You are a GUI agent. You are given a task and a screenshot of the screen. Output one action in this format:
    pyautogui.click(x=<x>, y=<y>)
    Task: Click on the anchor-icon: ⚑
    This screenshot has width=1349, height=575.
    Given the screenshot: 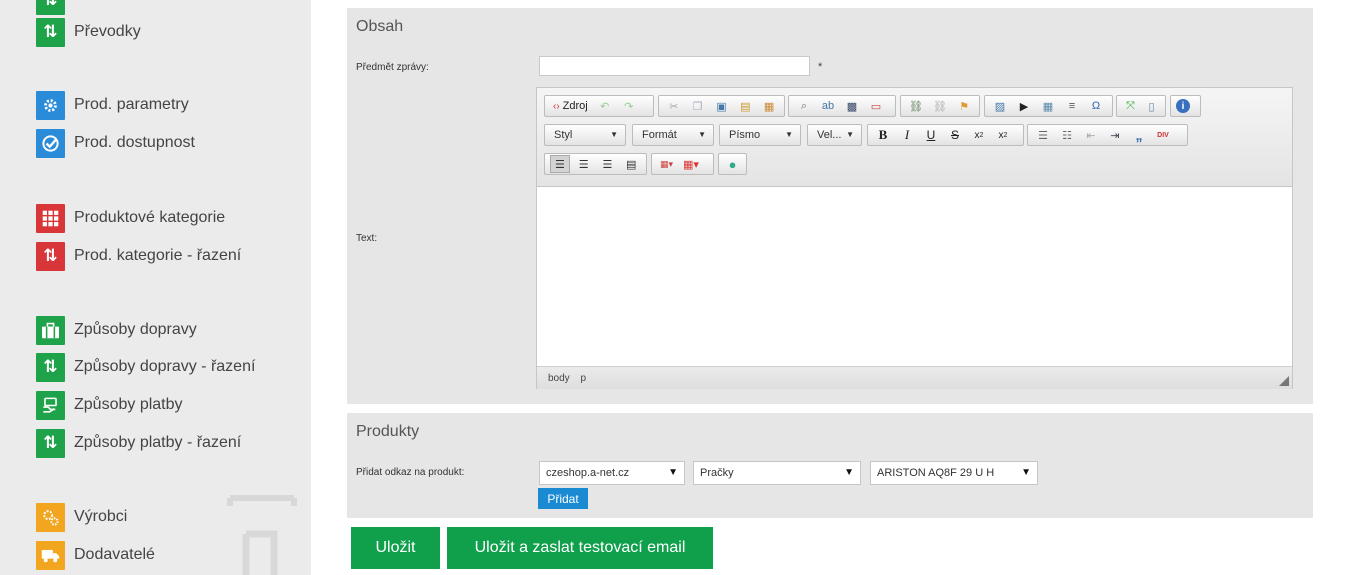 What is the action you would take?
    pyautogui.click(x=964, y=106)
    